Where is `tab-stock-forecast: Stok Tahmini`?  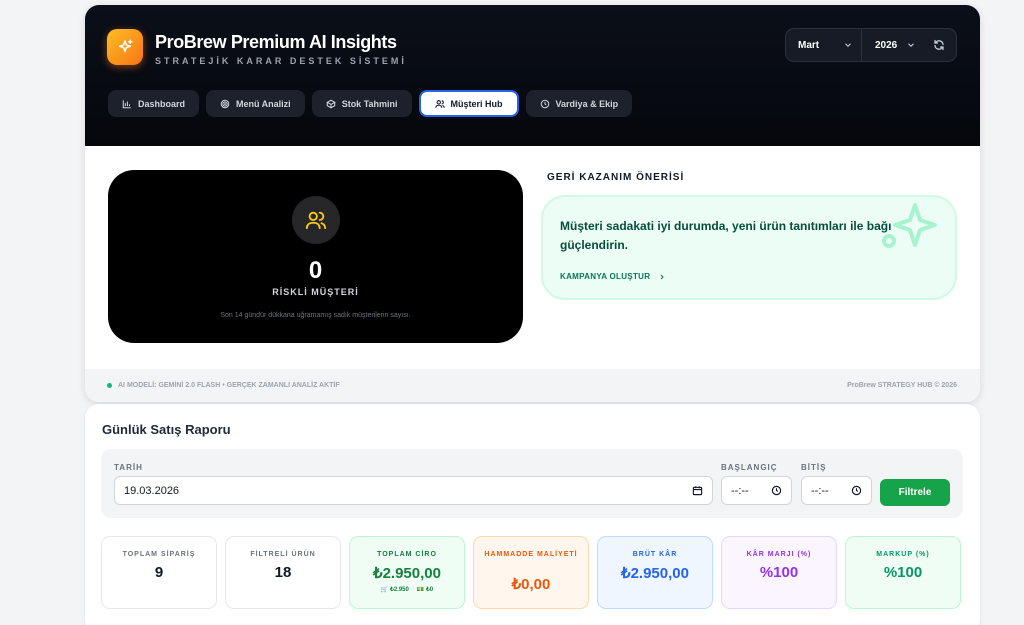 tab-stock-forecast: Stok Tahmini is located at coordinates (361, 103).